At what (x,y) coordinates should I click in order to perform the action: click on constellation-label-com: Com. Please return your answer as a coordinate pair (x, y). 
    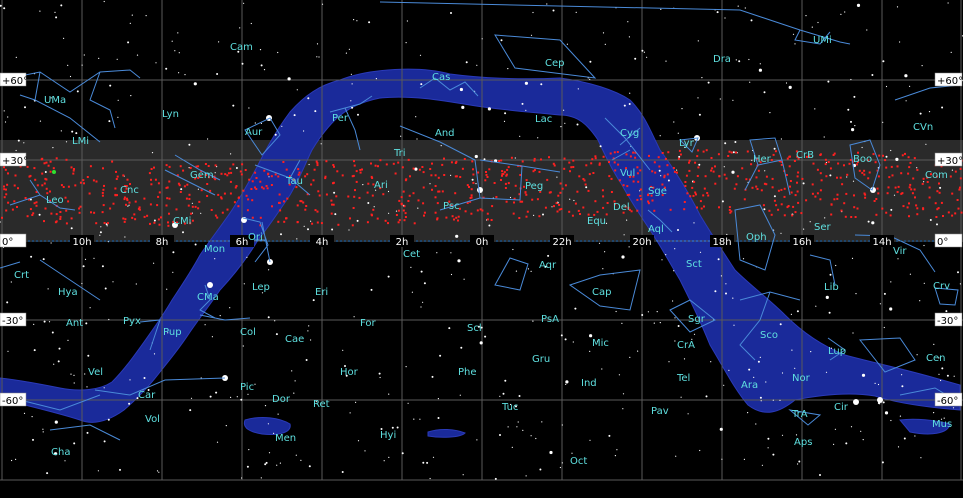
    Looking at the image, I should click on (936, 175).